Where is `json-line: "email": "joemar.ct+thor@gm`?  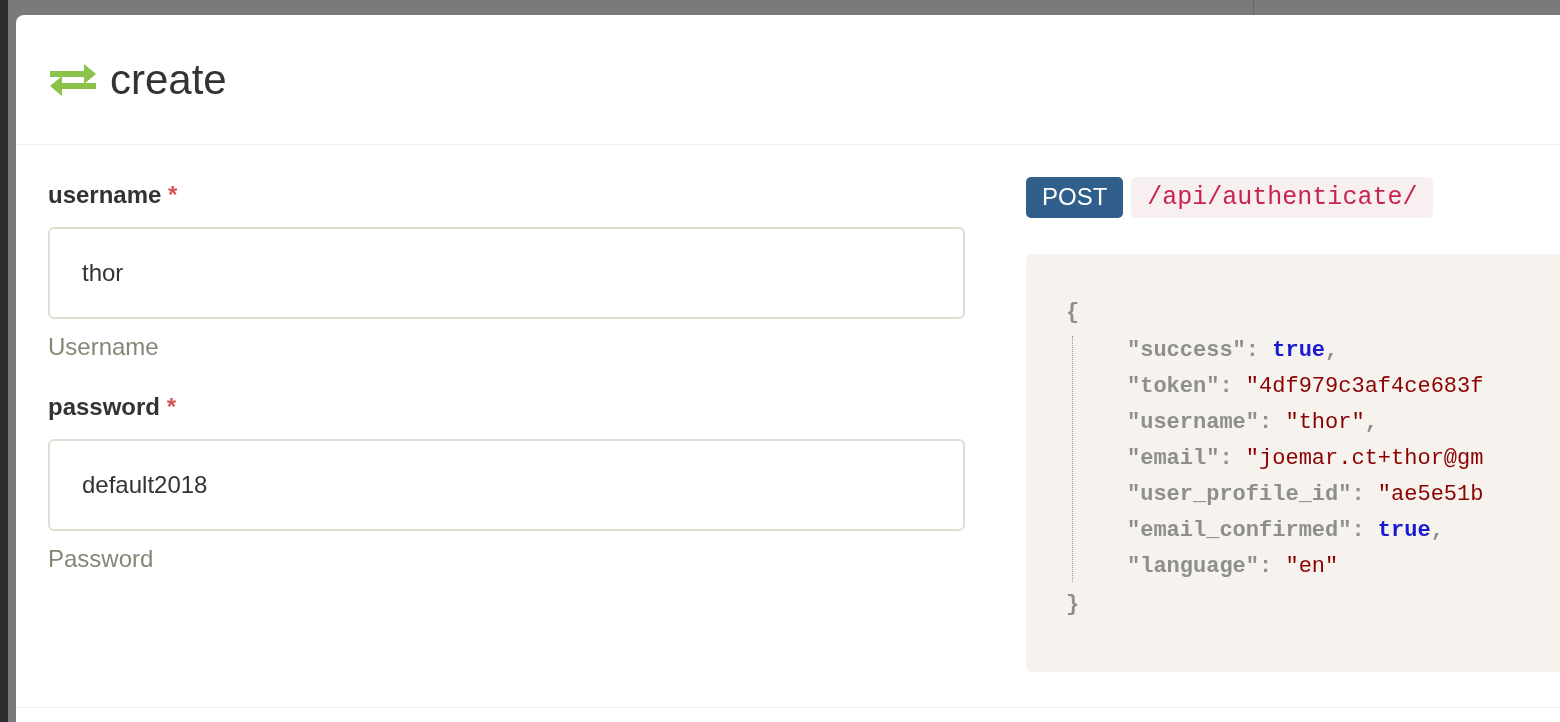
json-line: "email": "joemar.ct+thor@gm is located at coordinates (1306, 459).